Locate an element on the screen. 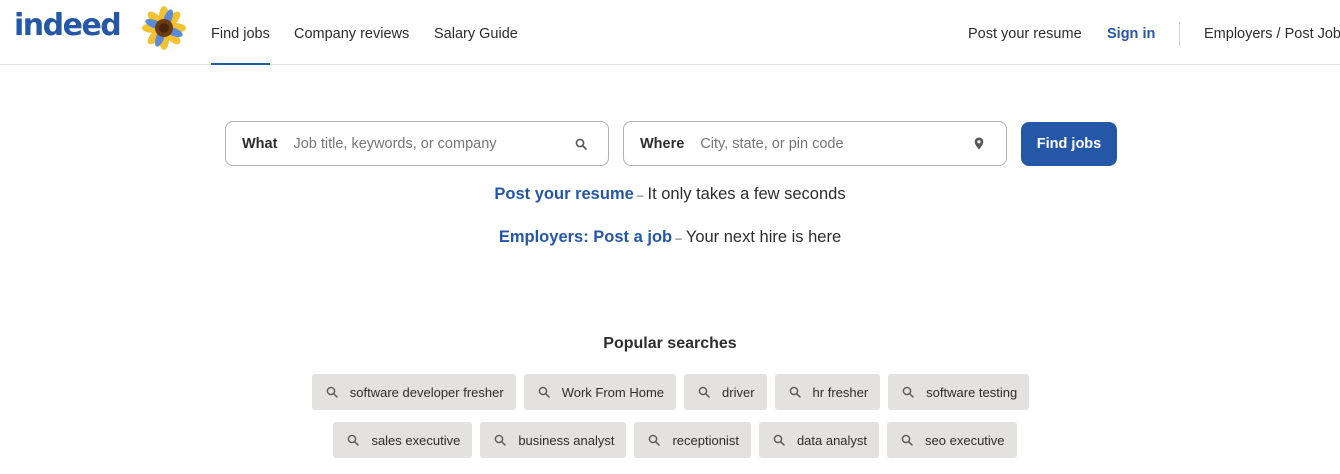  popular-search-chip: software testing is located at coordinates (959, 392).